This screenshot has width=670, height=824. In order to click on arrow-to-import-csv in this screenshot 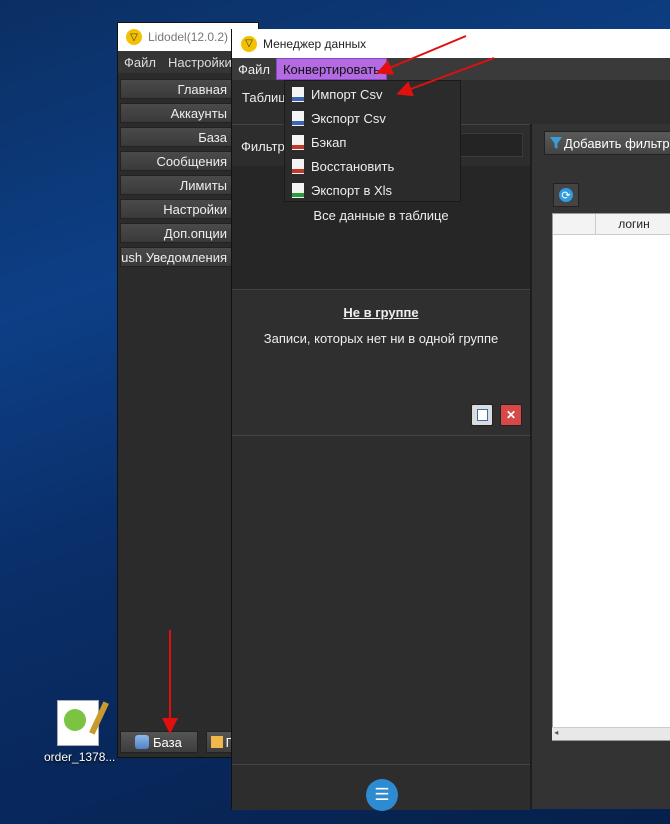, I will do `click(445, 77)`.